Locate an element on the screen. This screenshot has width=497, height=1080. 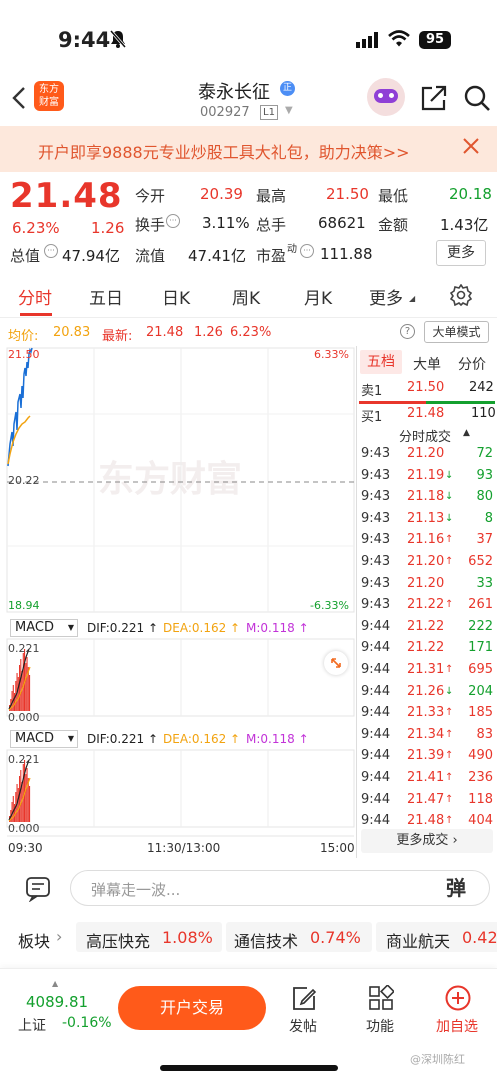
danmu-toggle-button: 弹 is located at coordinates (456, 888).